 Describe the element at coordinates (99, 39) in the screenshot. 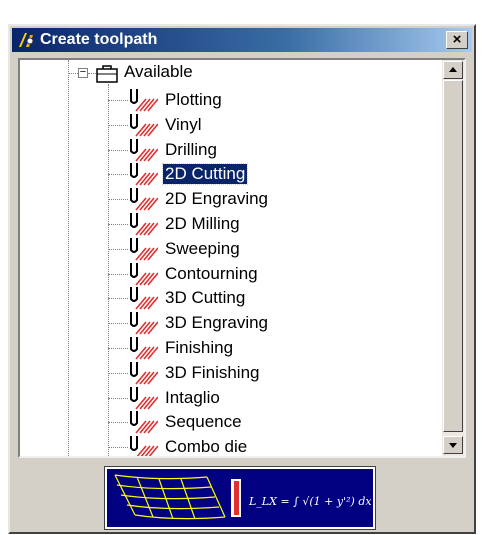

I see `window-title: Create toolpath` at that location.